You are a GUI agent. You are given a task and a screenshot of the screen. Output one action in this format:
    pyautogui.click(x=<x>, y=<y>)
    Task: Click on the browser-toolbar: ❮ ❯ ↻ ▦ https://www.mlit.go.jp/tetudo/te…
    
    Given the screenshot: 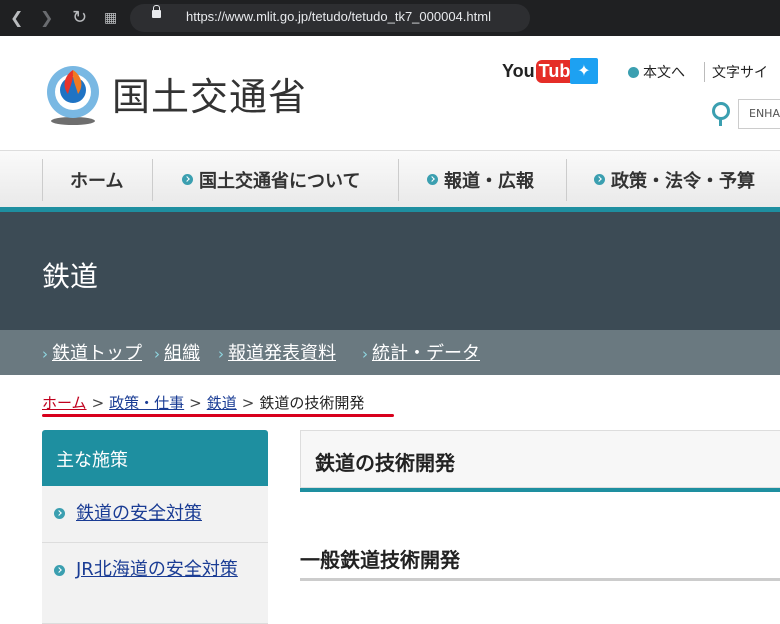 What is the action you would take?
    pyautogui.click(x=390, y=18)
    